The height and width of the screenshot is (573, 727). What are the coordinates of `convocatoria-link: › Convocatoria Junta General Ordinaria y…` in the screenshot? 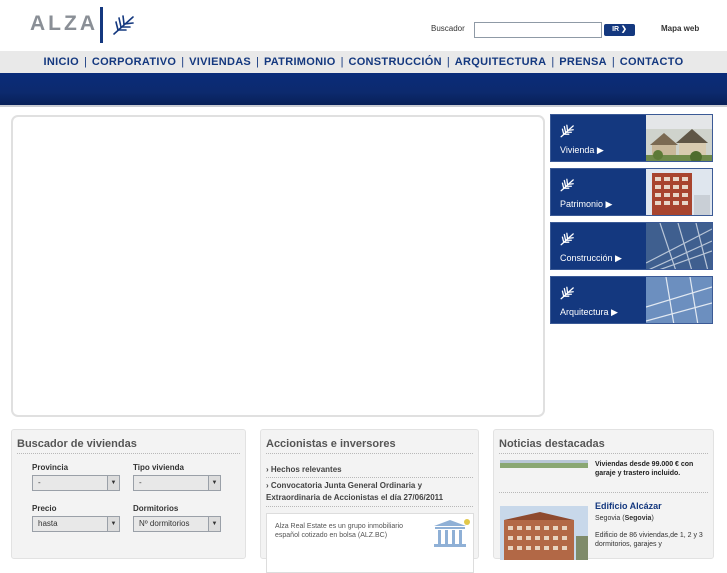 It's located at (354, 492).